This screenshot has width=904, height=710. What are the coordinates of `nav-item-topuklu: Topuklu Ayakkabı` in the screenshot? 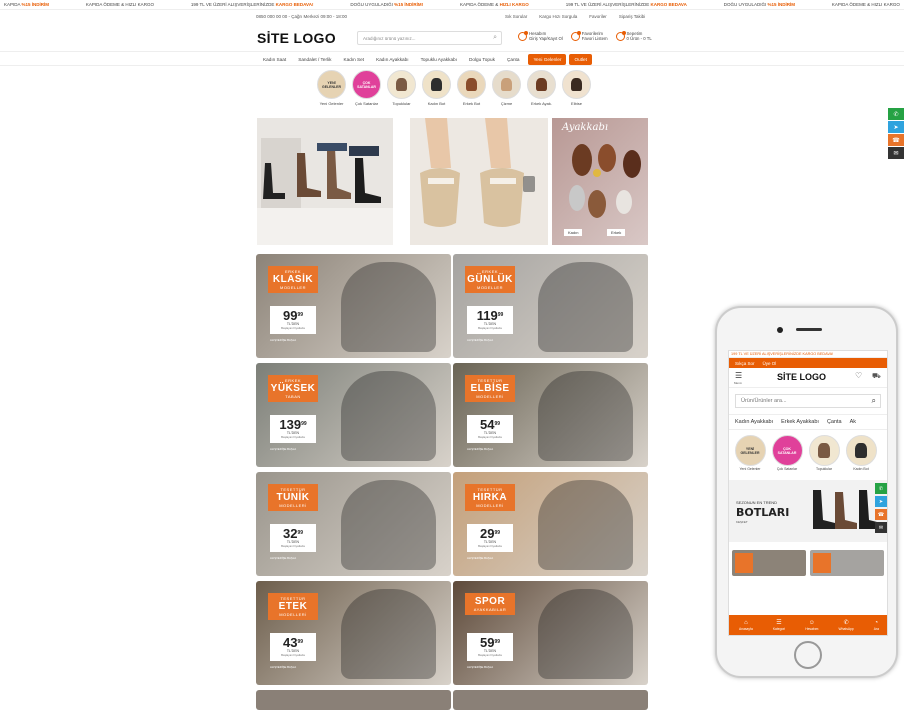 It's located at (439, 59).